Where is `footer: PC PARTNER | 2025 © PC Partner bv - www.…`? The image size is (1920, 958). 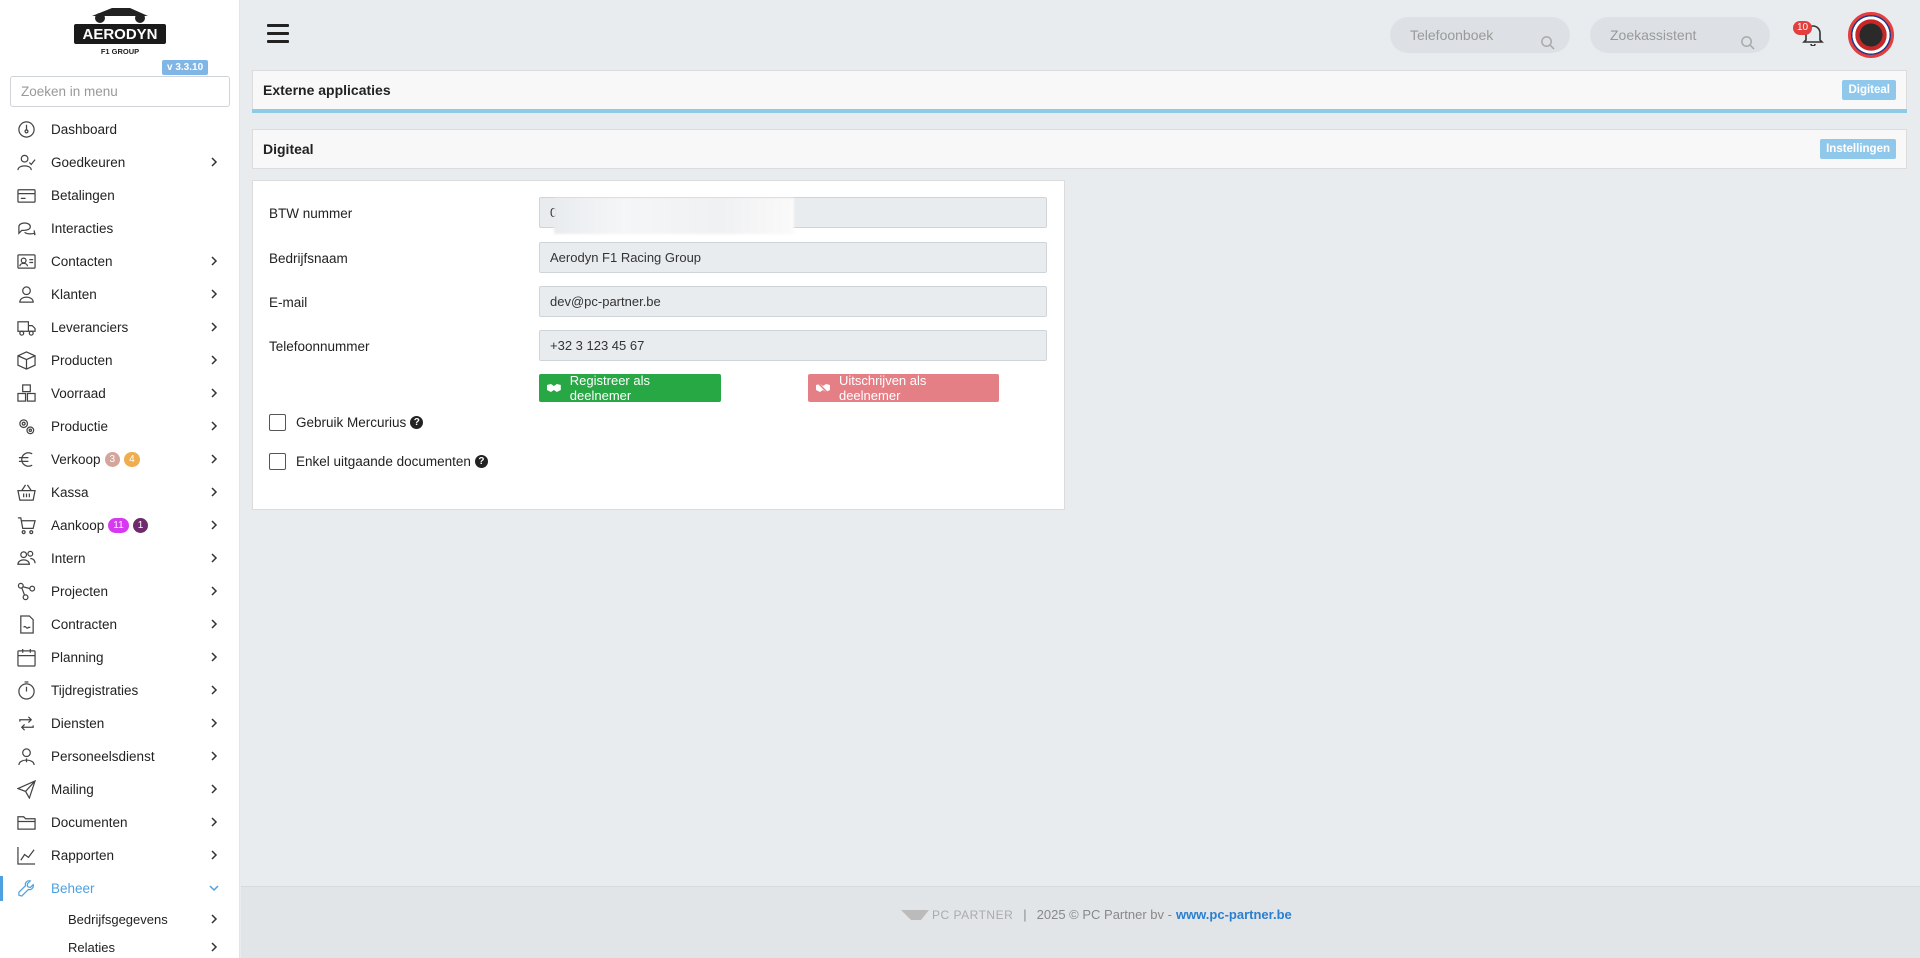
footer: PC PARTNER | 2025 © PC Partner bv - www.… is located at coordinates (1080, 922).